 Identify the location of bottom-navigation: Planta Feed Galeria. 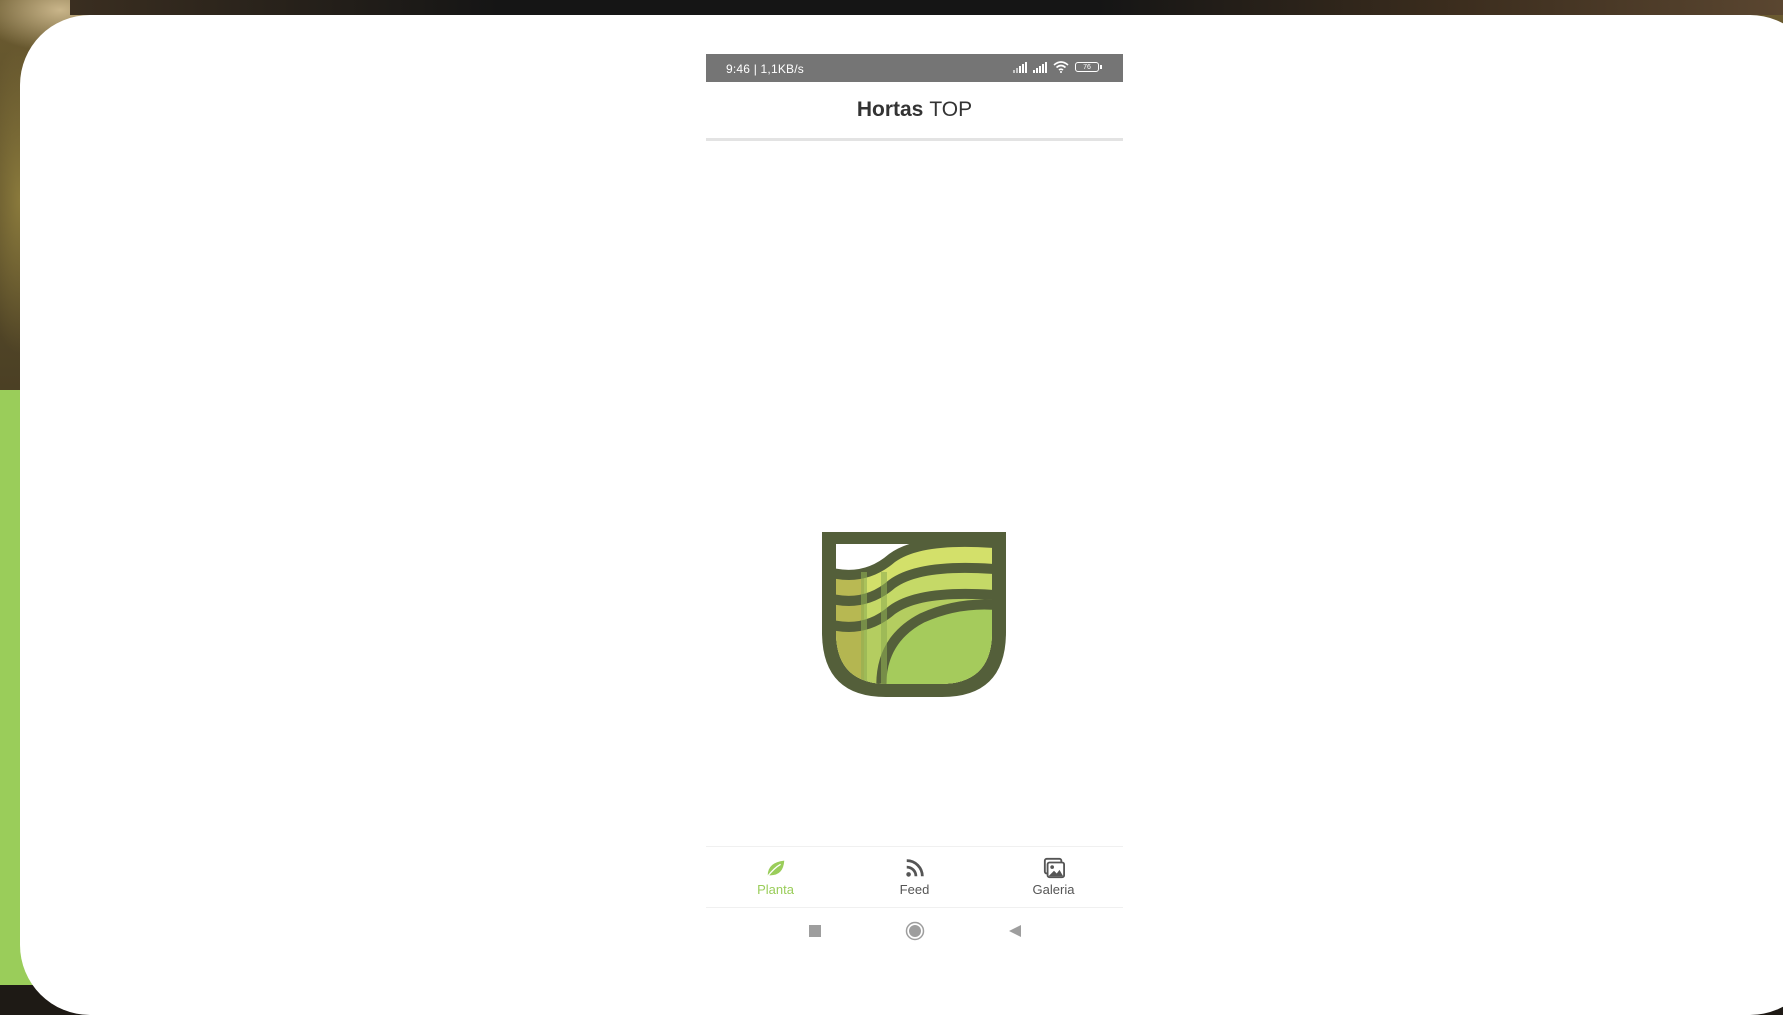
(914, 877).